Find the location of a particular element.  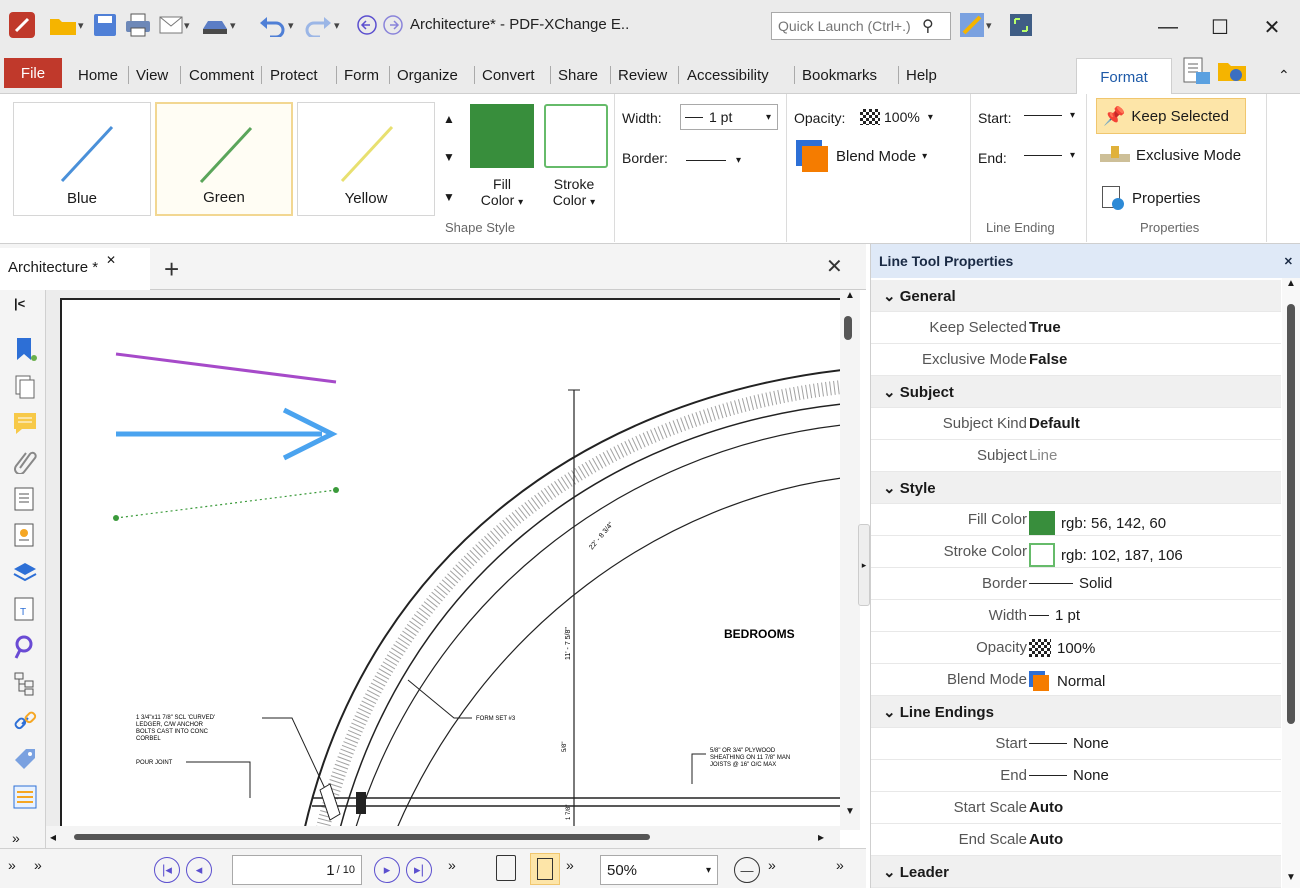

row-stroke-color: Stroke Color rgb: 102, 187, 106 is located at coordinates (1076, 552).